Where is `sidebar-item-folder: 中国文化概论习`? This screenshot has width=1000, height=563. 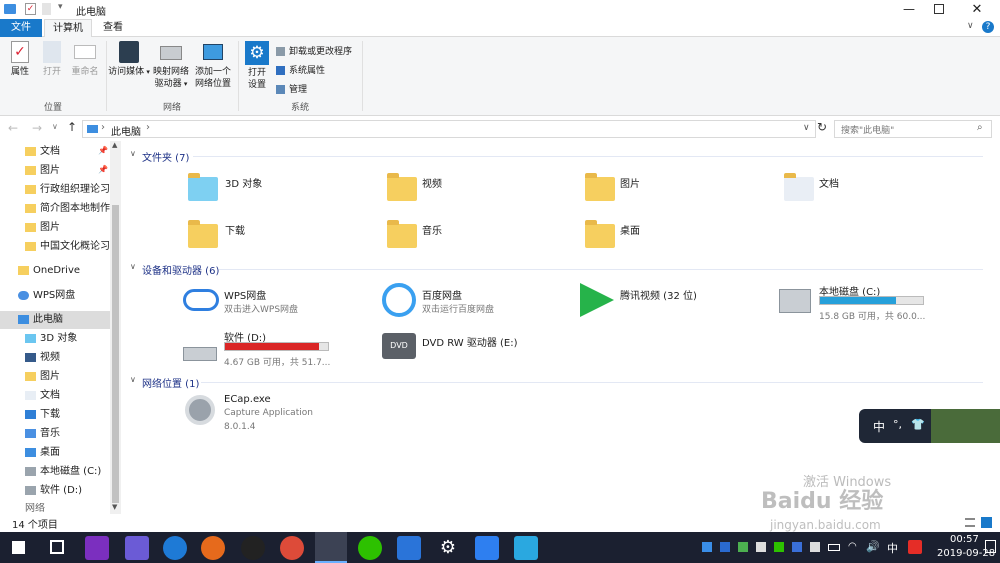 sidebar-item-folder: 中国文化概论习 is located at coordinates (67, 247).